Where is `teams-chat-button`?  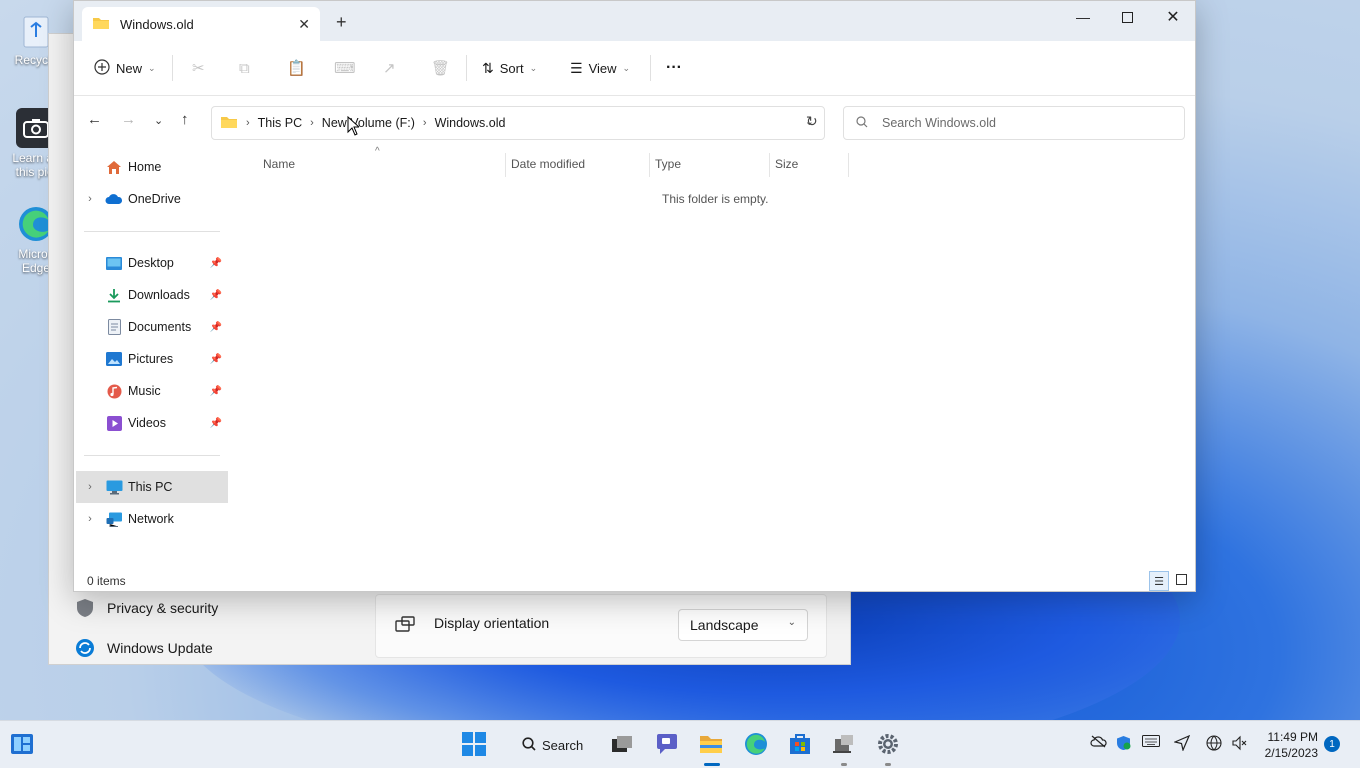 teams-chat-button is located at coordinates (667, 745).